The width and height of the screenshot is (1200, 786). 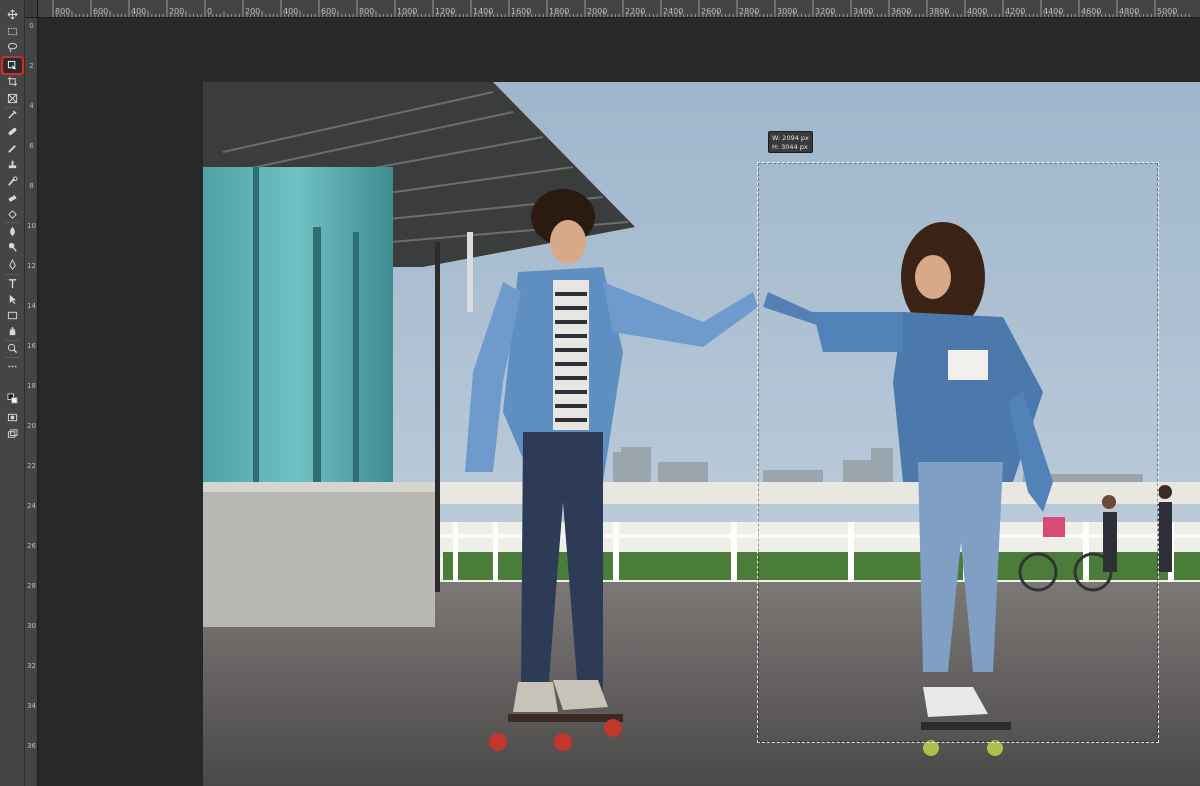 I want to click on ruler-top-tick-label: 3800, so click(x=939, y=11).